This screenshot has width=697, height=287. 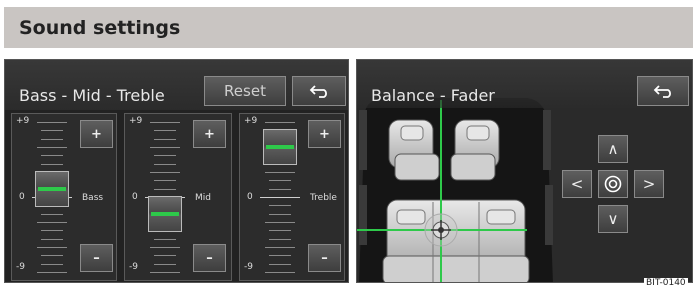 What do you see at coordinates (324, 134) in the screenshot?
I see `treble-plus-button: +` at bounding box center [324, 134].